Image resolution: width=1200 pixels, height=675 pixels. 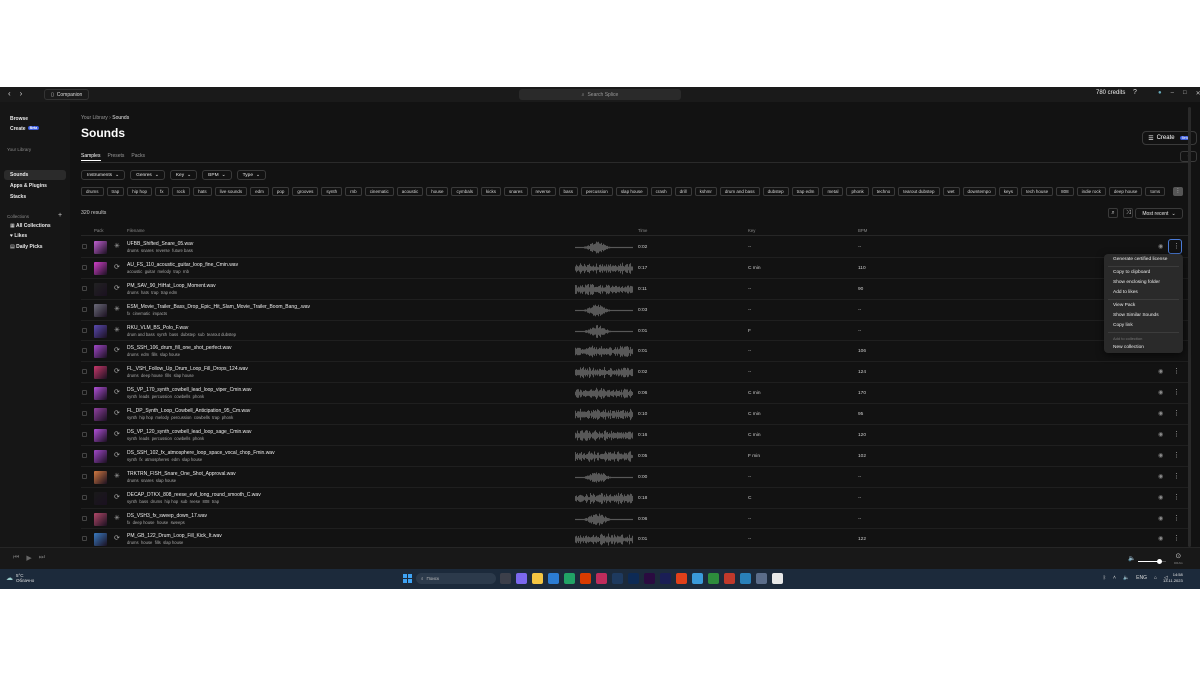 I want to click on sound-filename: PM_GB_122_Drum_Loop_Fill_Kick_It.wav, so click(x=174, y=536).